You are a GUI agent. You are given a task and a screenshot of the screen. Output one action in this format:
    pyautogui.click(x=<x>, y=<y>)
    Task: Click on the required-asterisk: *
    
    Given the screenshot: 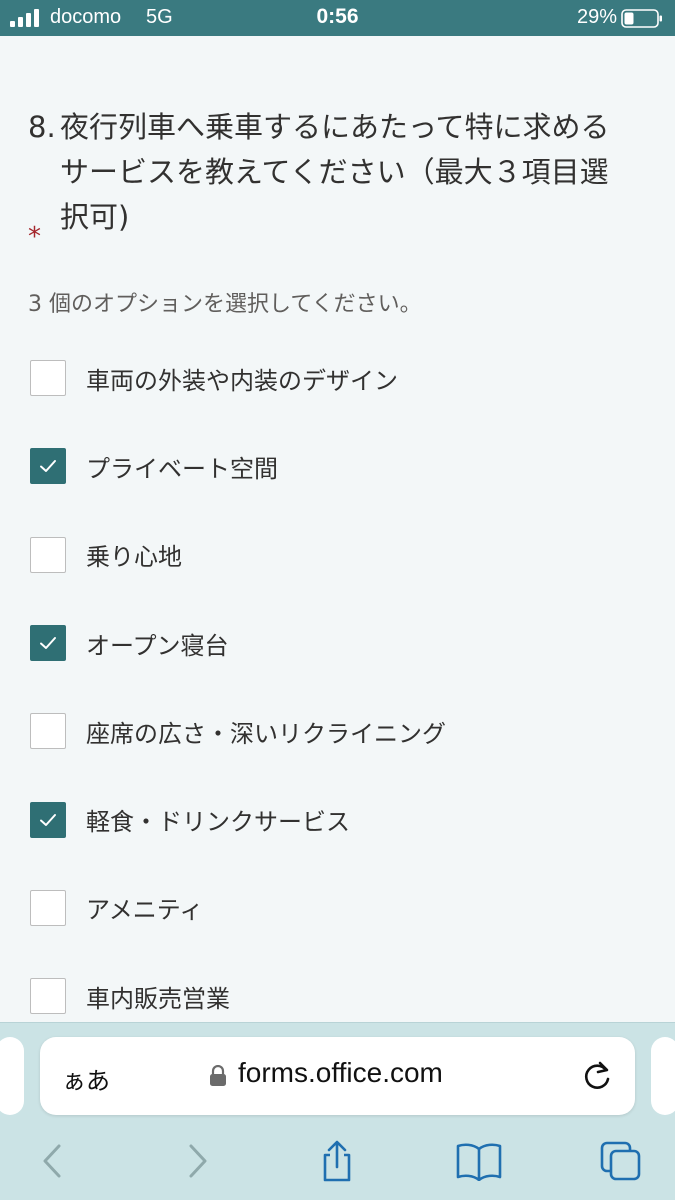 What is the action you would take?
    pyautogui.click(x=34, y=237)
    